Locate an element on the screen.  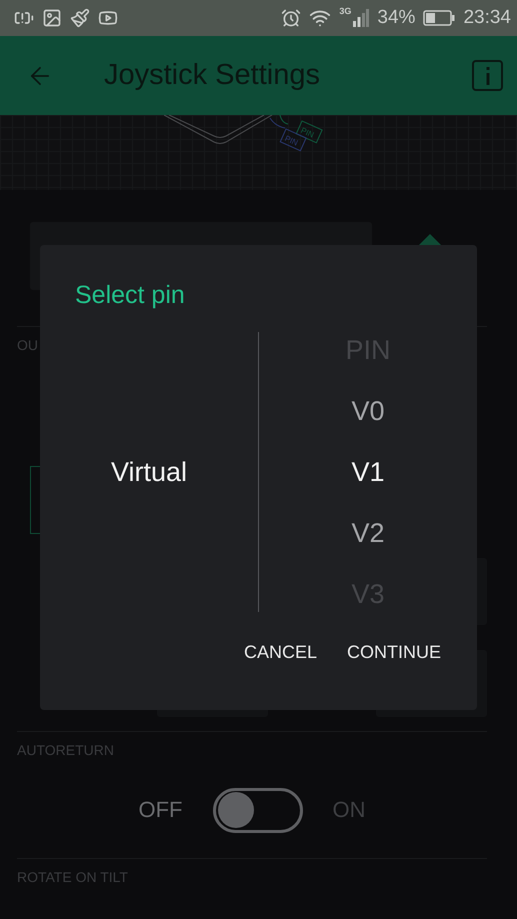
alarm-icon is located at coordinates (291, 18).